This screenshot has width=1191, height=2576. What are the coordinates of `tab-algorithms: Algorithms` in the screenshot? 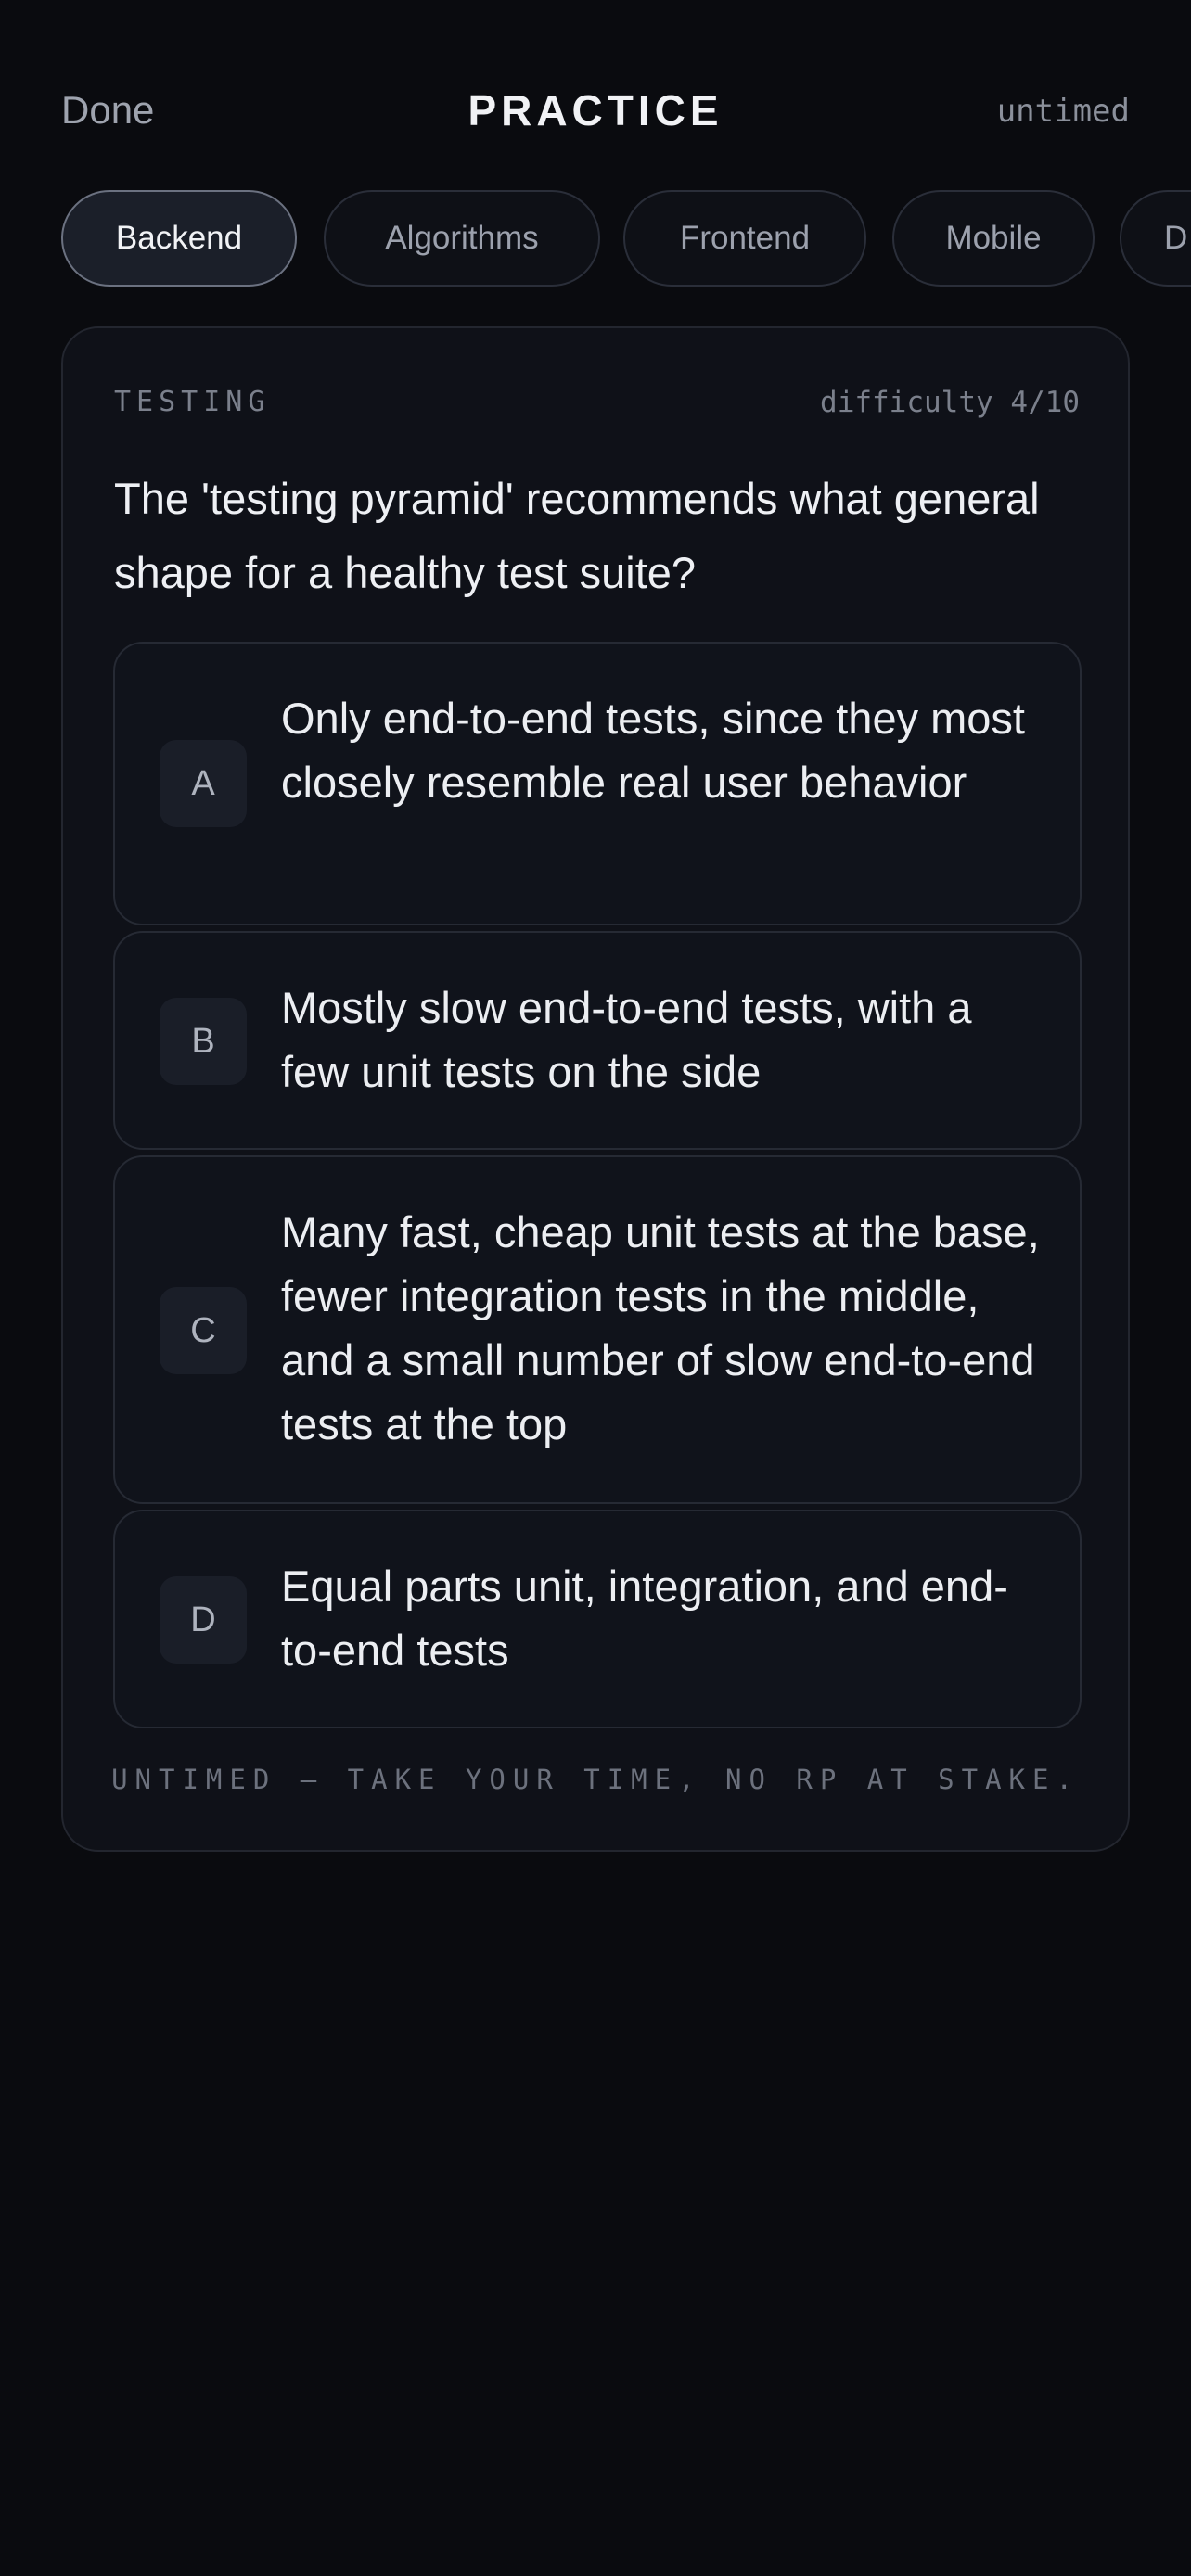 It's located at (462, 239).